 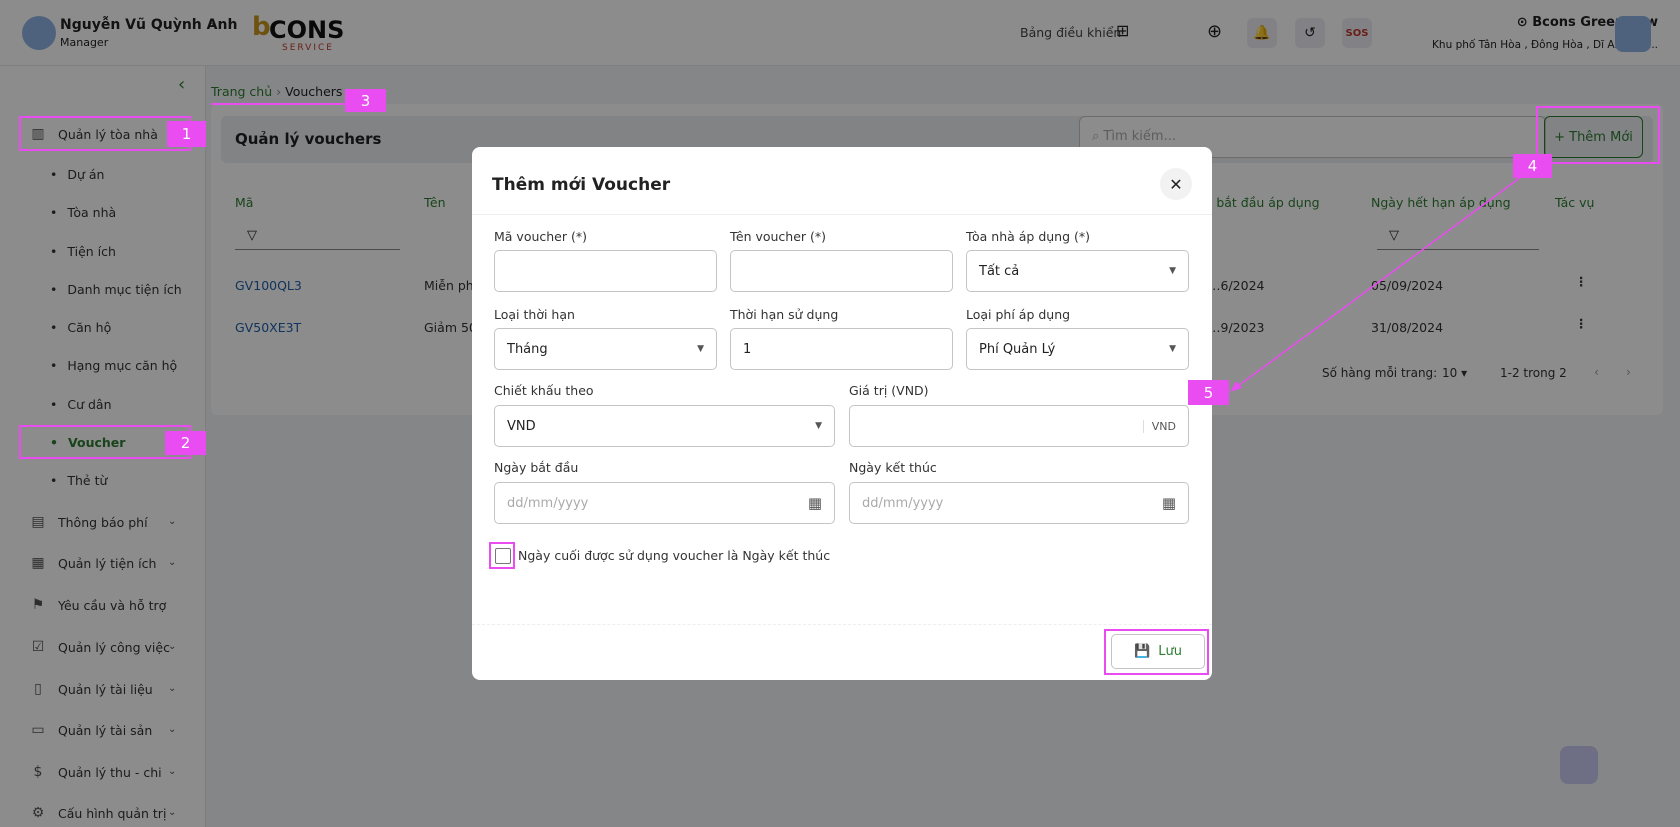 What do you see at coordinates (502, 555) in the screenshot?
I see `annotation-box-checkbox` at bounding box center [502, 555].